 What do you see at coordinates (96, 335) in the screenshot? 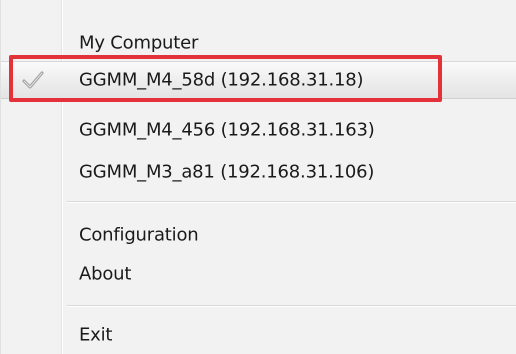
I see `menu-item-label: Exit` at bounding box center [96, 335].